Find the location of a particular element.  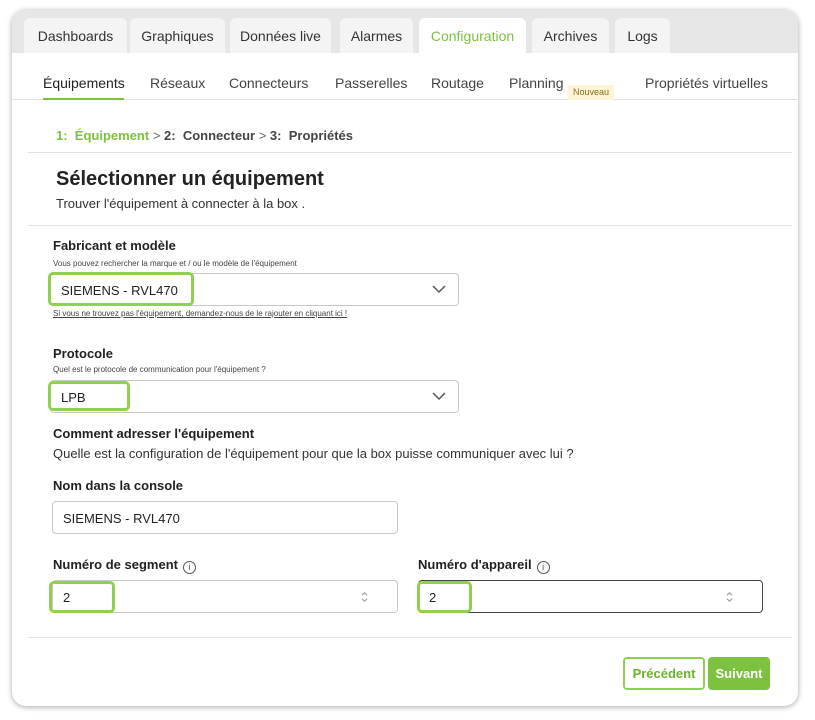

tab-alarmes: Alarmes is located at coordinates (376, 35).